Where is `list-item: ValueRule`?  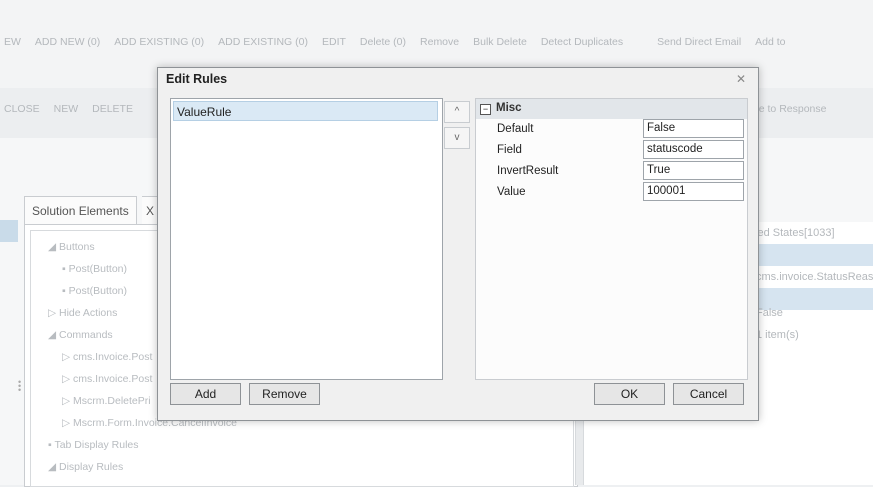
list-item: ValueRule is located at coordinates (305, 111).